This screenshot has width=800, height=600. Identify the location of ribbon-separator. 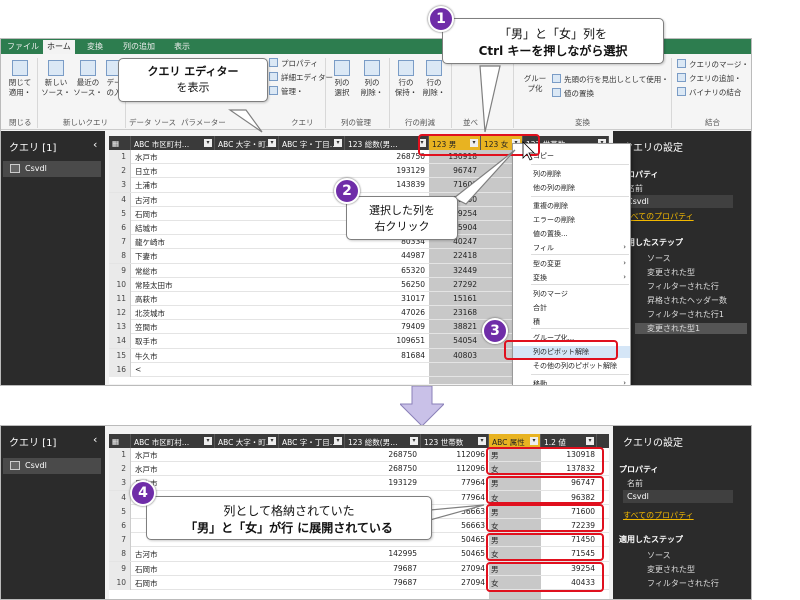
(671, 93).